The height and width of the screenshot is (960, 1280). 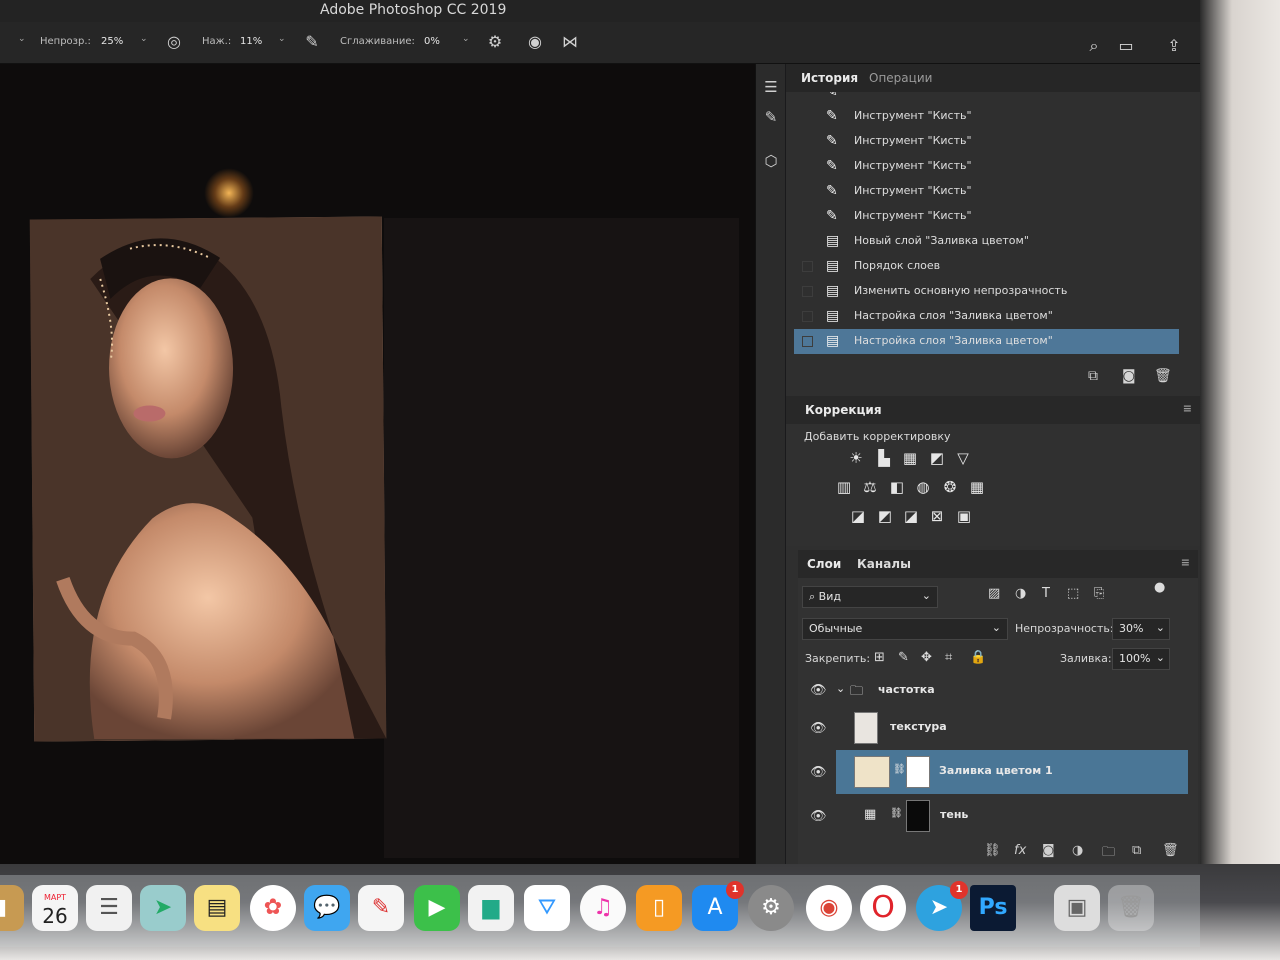 I want to click on layer-row: 👁 ▦ ⛓ тень, so click(x=993, y=817).